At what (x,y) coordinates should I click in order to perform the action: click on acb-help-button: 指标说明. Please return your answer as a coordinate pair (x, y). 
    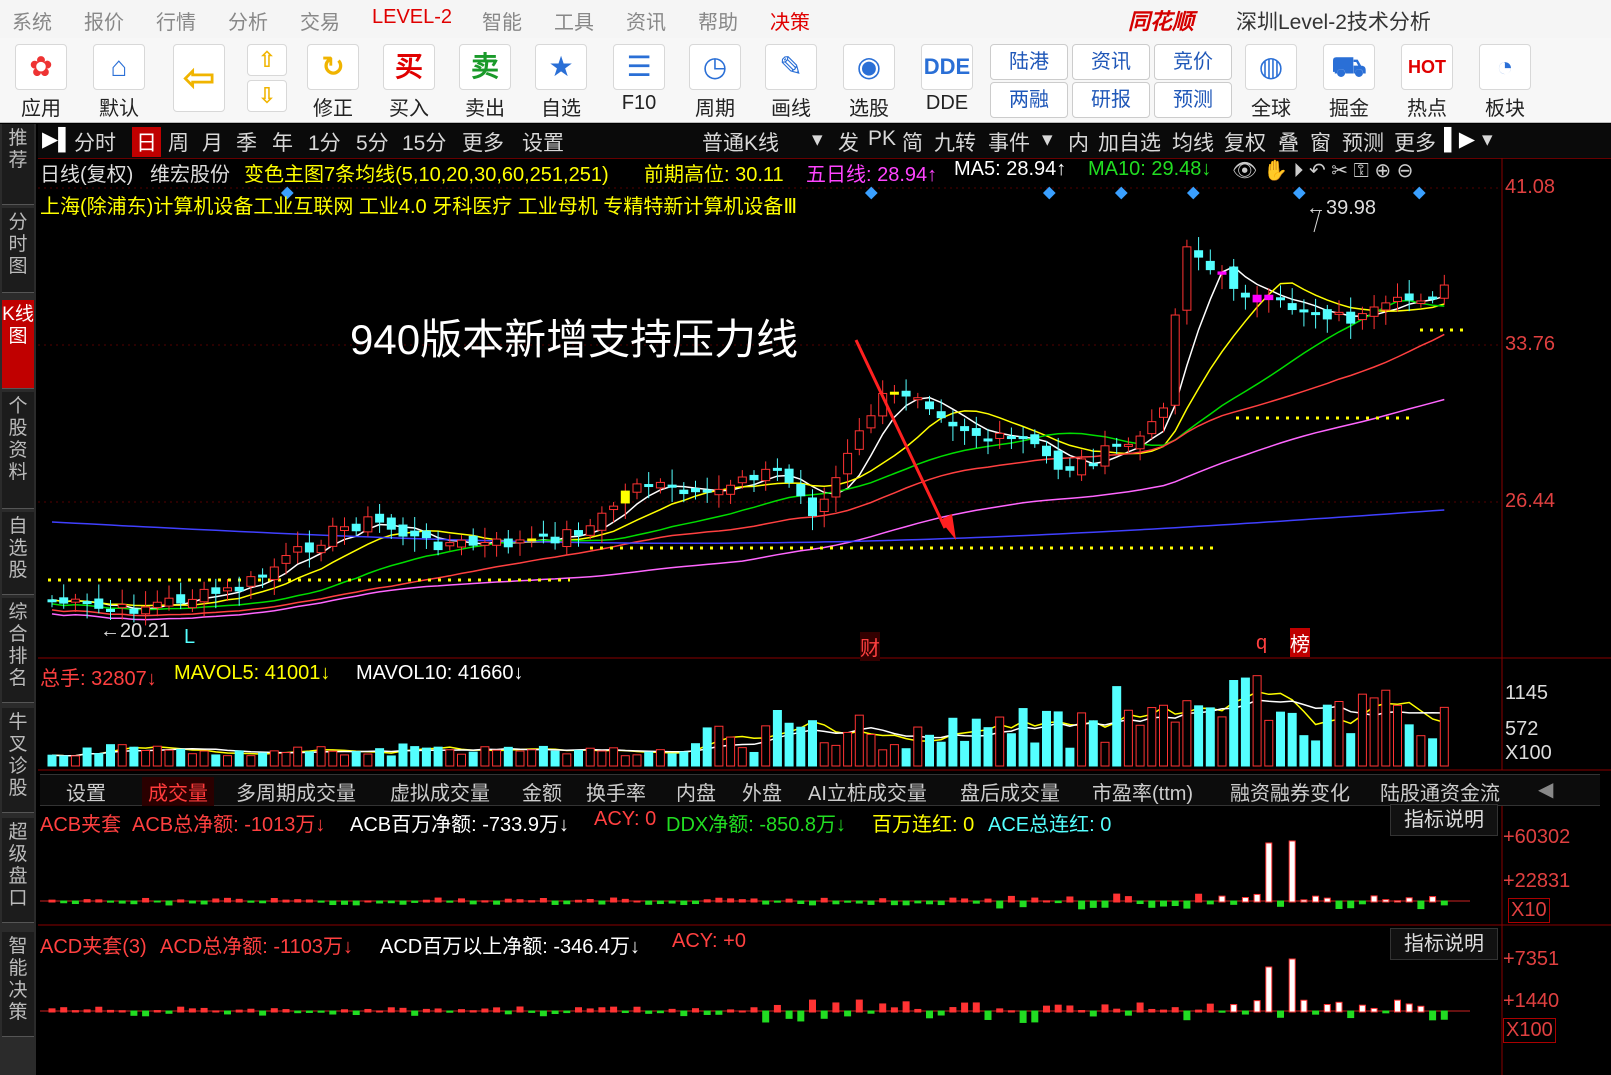
    Looking at the image, I should click on (1444, 820).